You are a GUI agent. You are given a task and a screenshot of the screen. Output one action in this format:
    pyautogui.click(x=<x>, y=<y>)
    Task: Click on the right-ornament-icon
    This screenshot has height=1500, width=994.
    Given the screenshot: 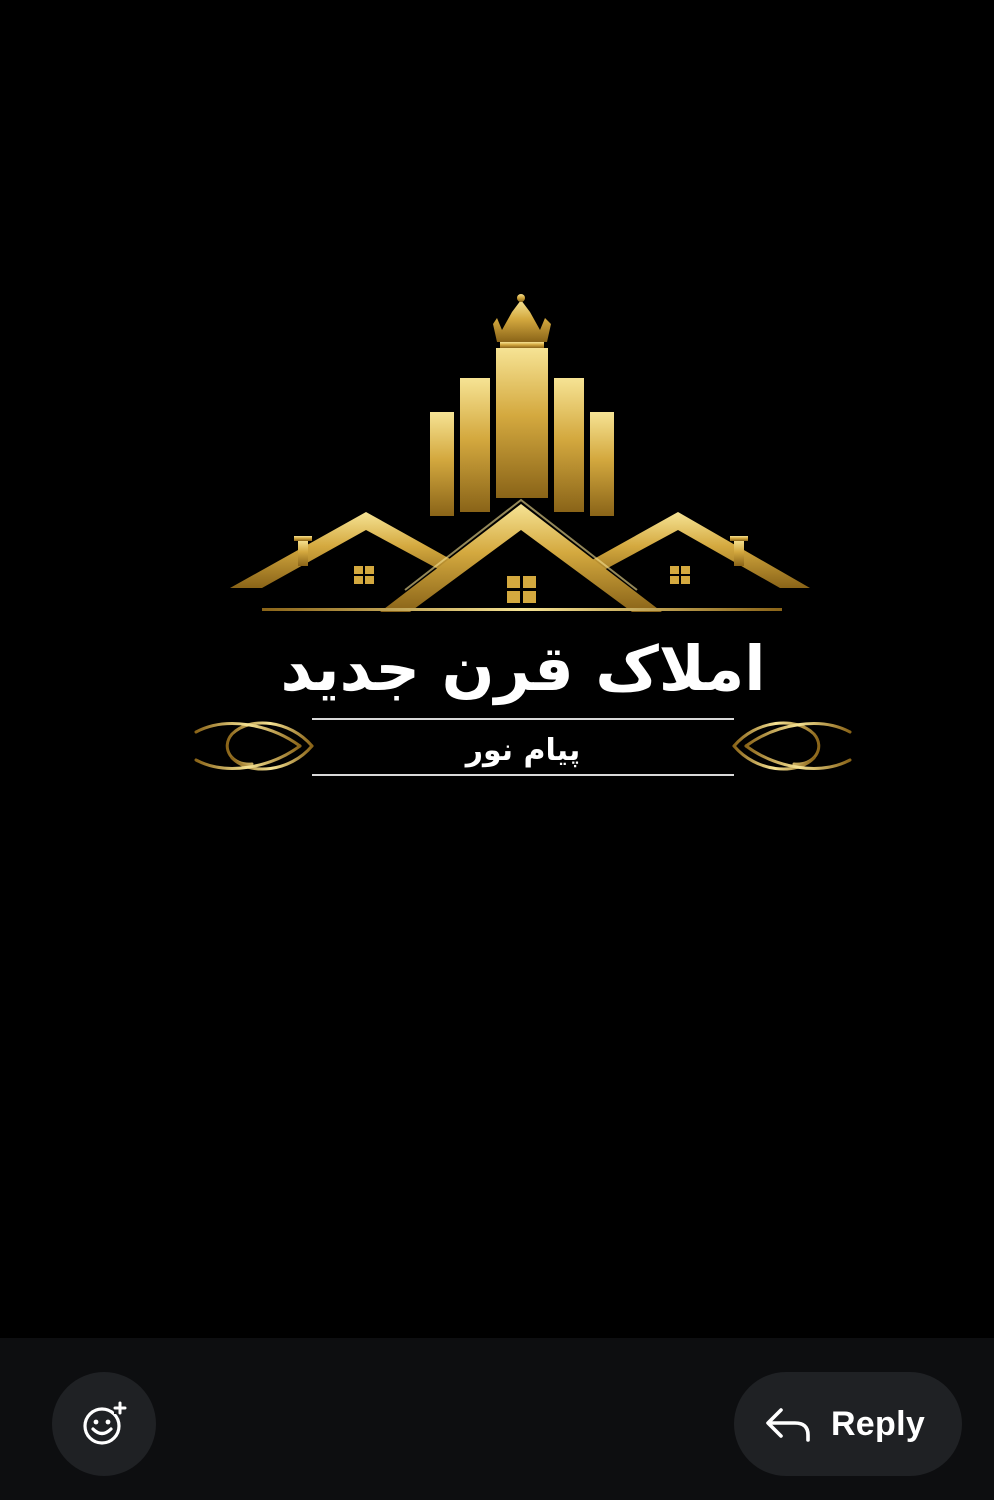 What is the action you would take?
    pyautogui.click(x=793, y=746)
    